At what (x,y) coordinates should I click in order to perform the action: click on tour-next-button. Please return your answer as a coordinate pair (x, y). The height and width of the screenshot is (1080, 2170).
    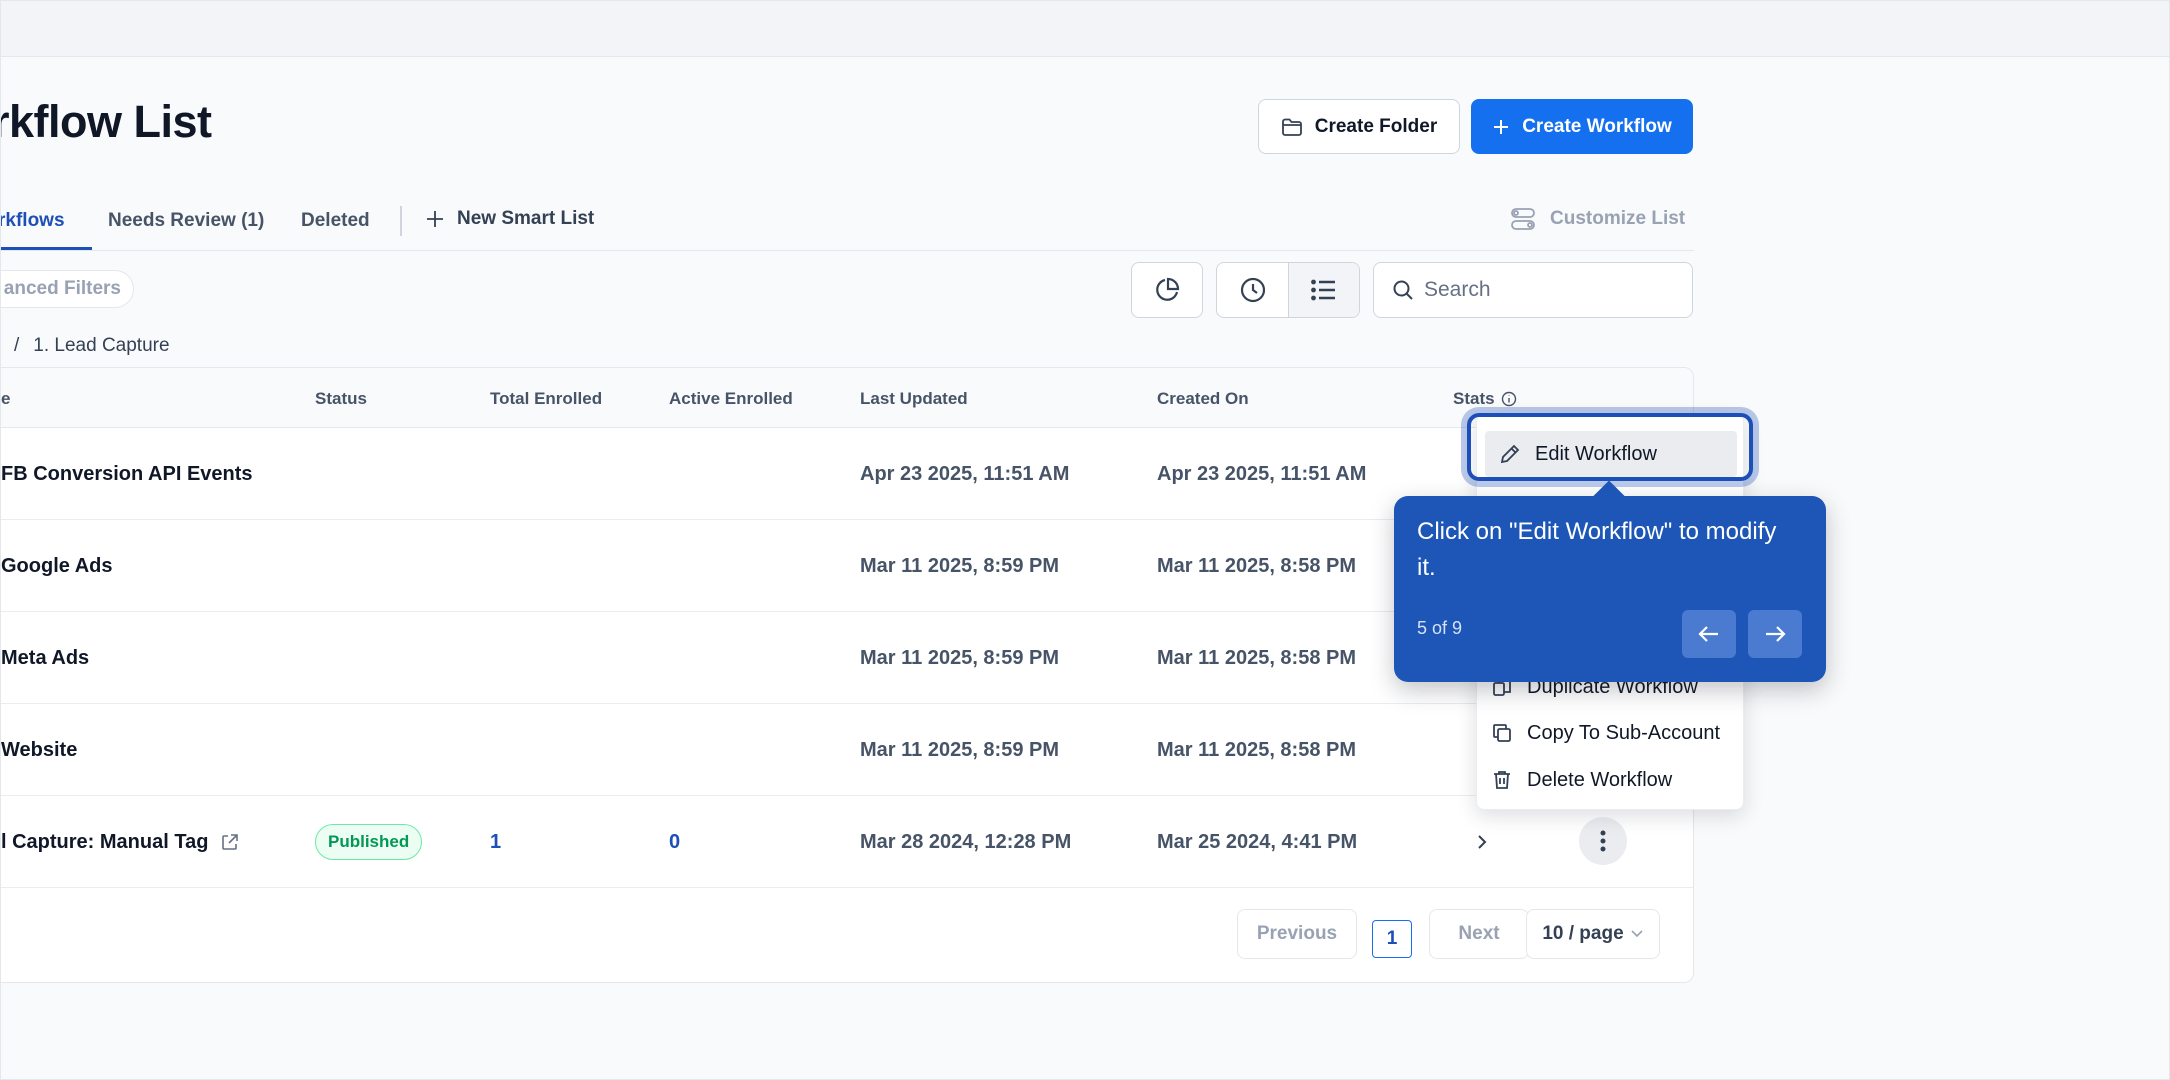
    Looking at the image, I should click on (1775, 634).